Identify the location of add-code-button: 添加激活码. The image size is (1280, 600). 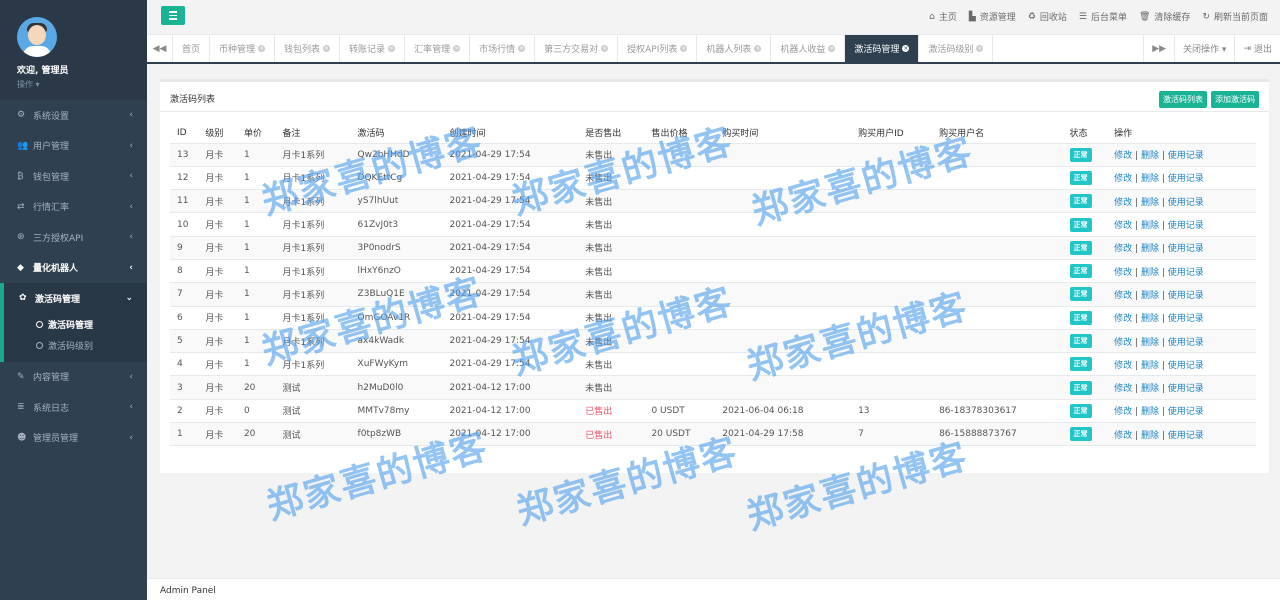
(1235, 99).